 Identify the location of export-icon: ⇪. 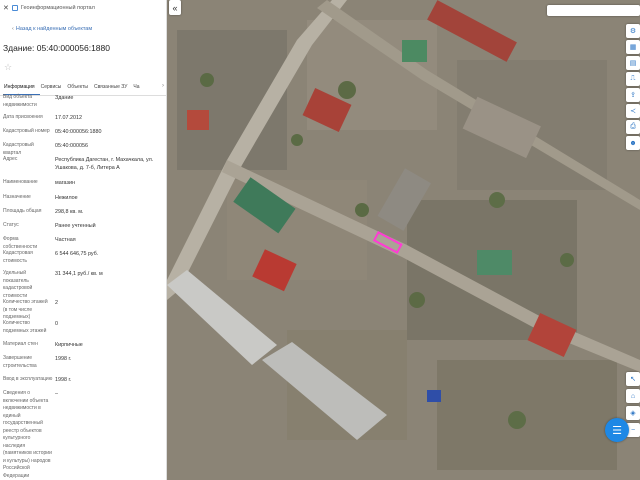
(633, 95).